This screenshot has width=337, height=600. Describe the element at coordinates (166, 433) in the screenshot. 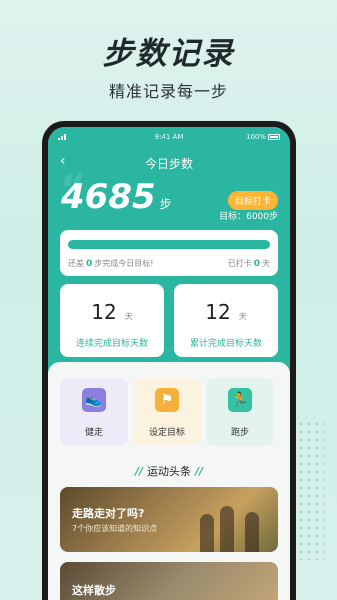

I see `set-goal-label: 设定目标` at that location.